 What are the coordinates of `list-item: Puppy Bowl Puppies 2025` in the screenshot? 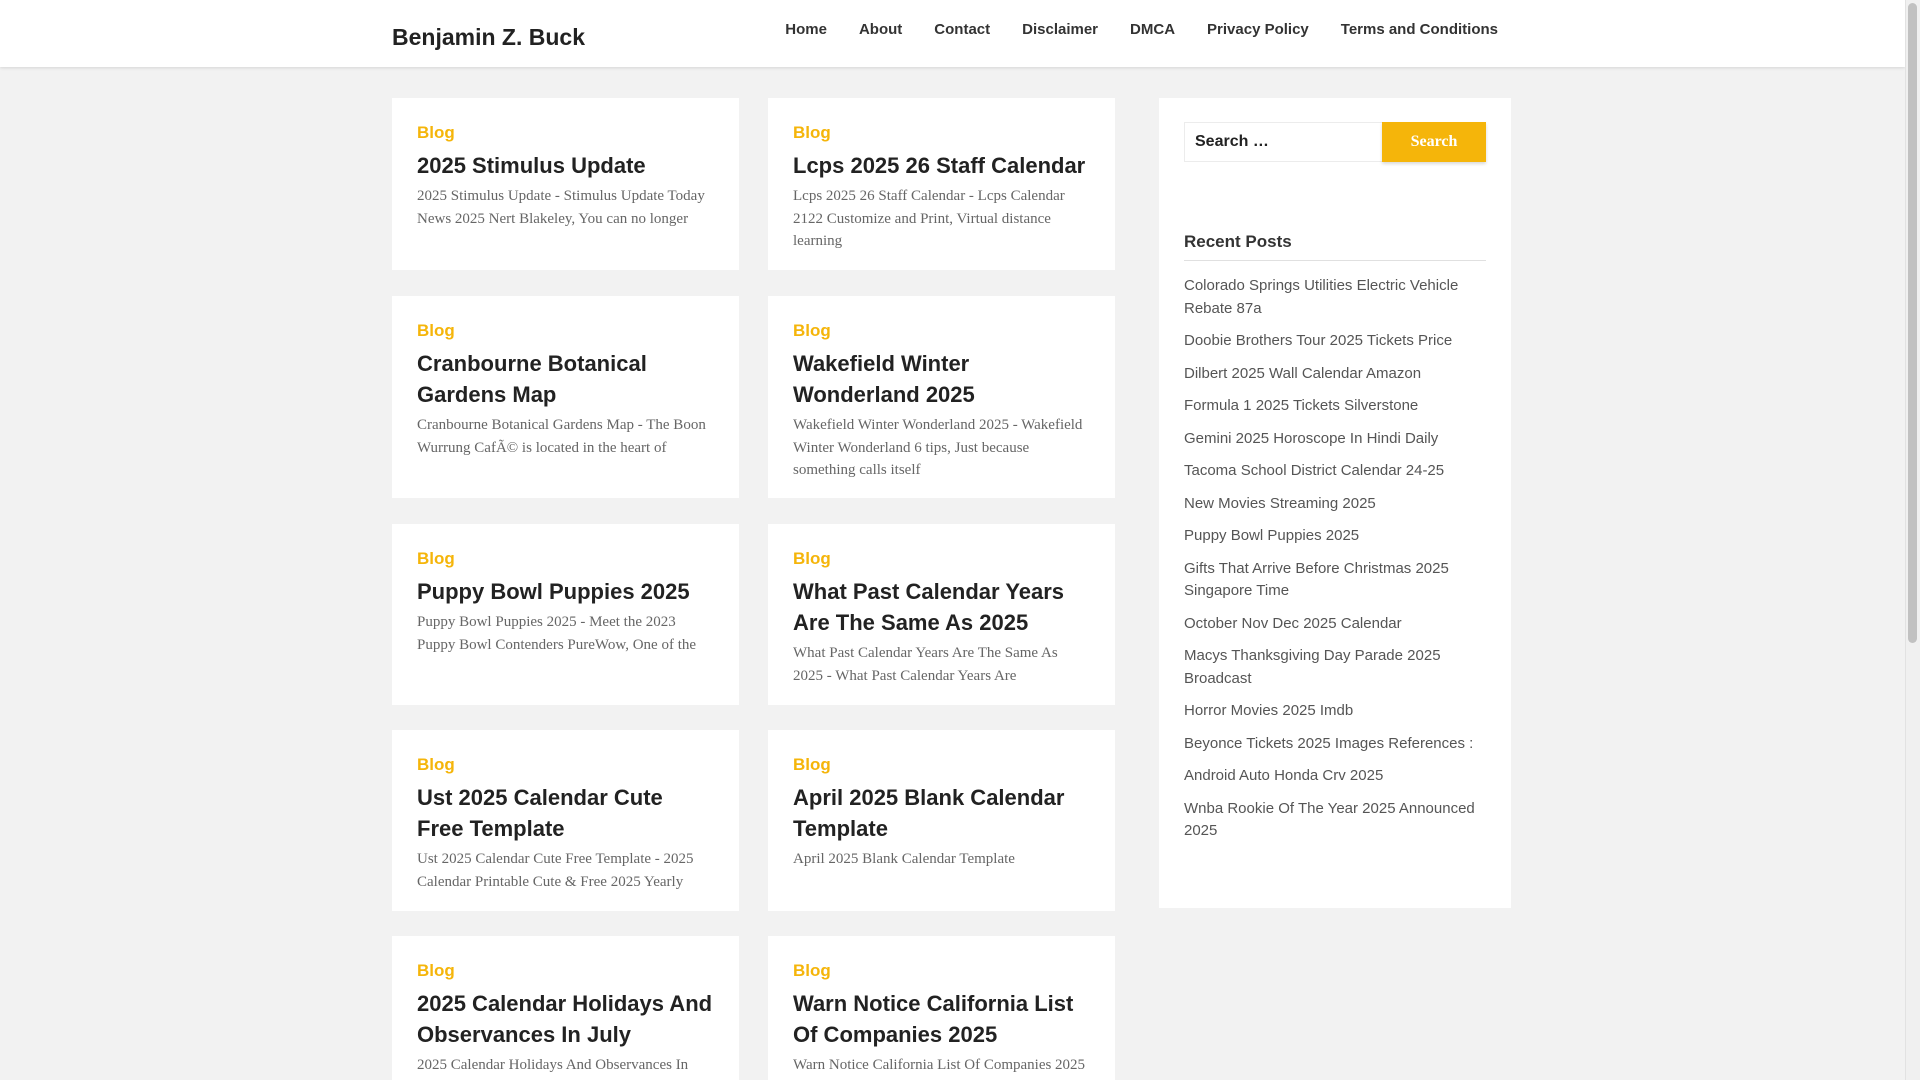 It's located at (1335, 536).